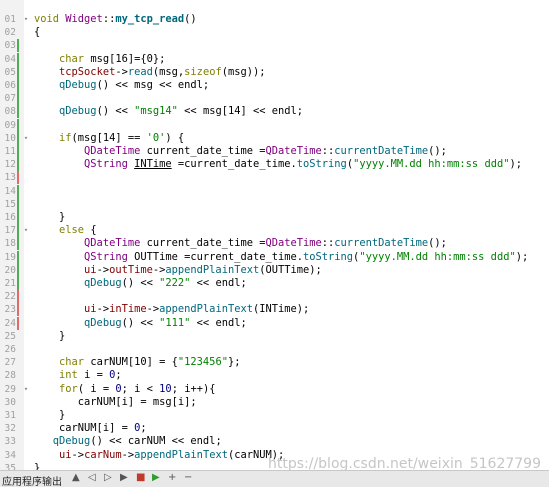 This screenshot has width=549, height=488. Describe the element at coordinates (274, 99) in the screenshot. I see `code-line: 07` at that location.